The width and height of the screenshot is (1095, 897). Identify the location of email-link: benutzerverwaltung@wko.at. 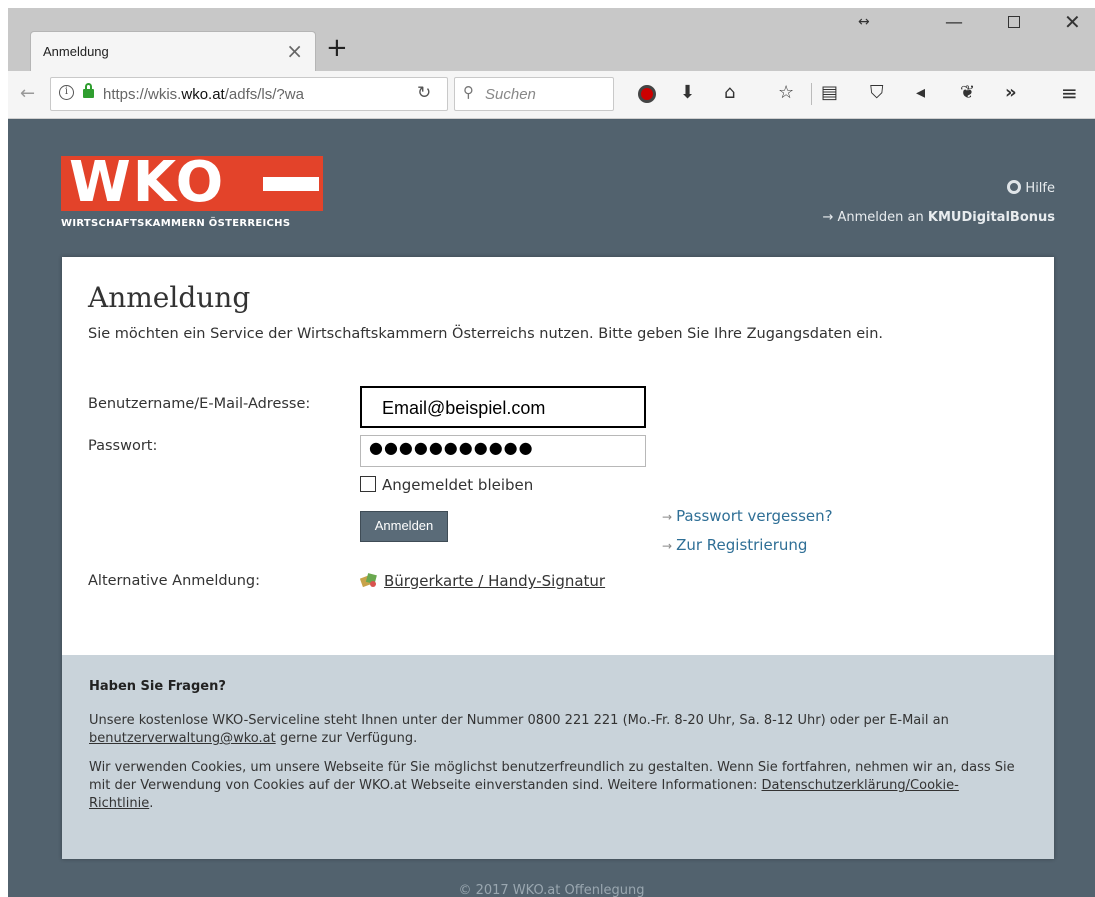
(182, 738).